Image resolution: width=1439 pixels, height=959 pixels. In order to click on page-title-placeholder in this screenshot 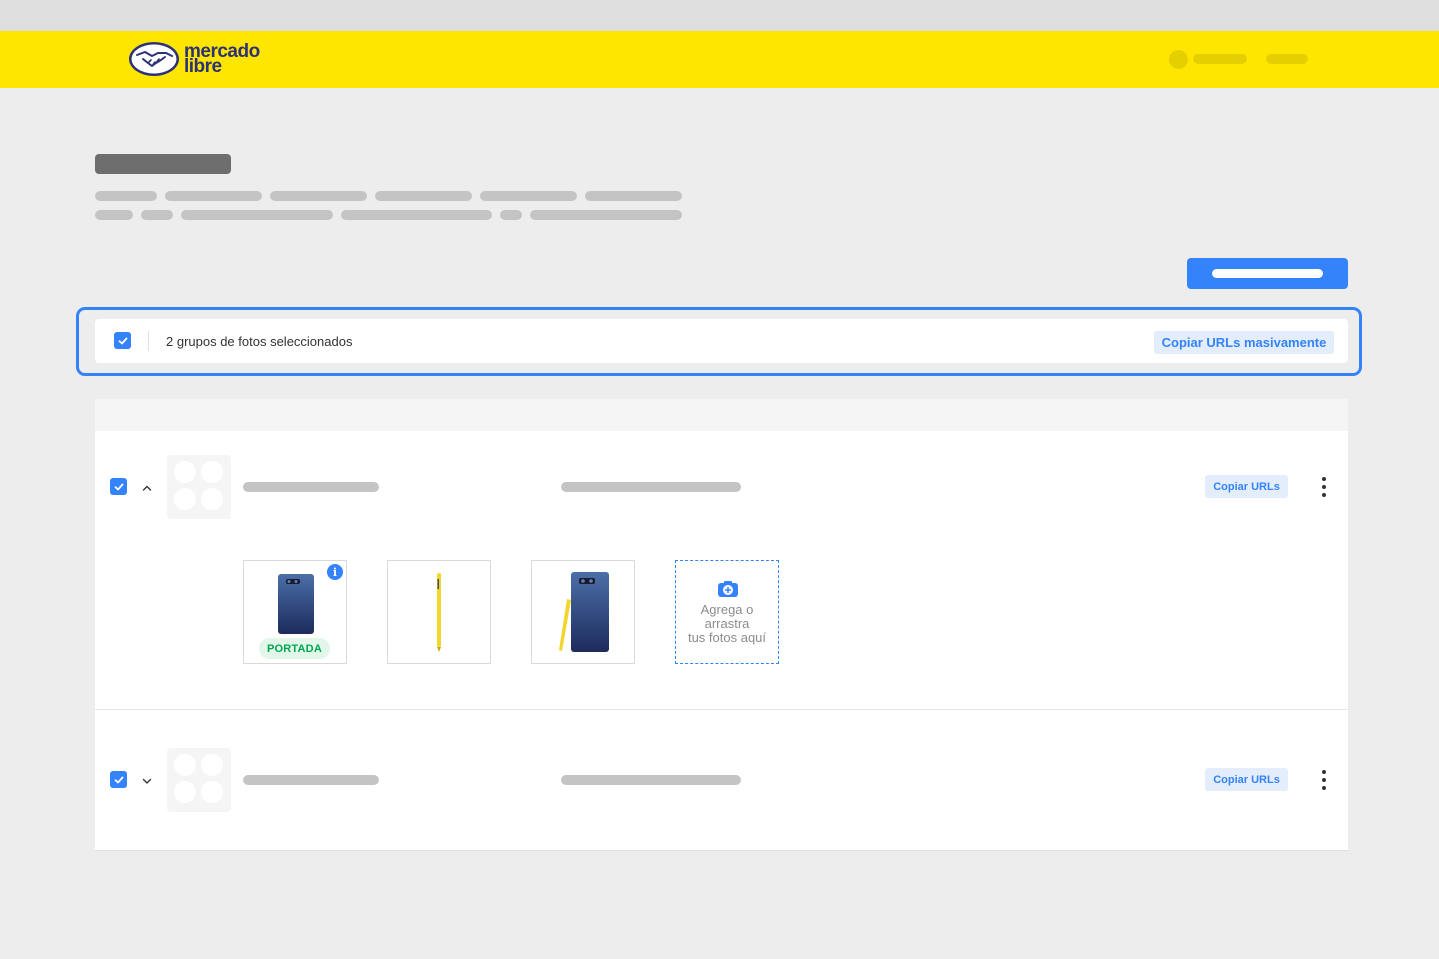, I will do `click(163, 164)`.